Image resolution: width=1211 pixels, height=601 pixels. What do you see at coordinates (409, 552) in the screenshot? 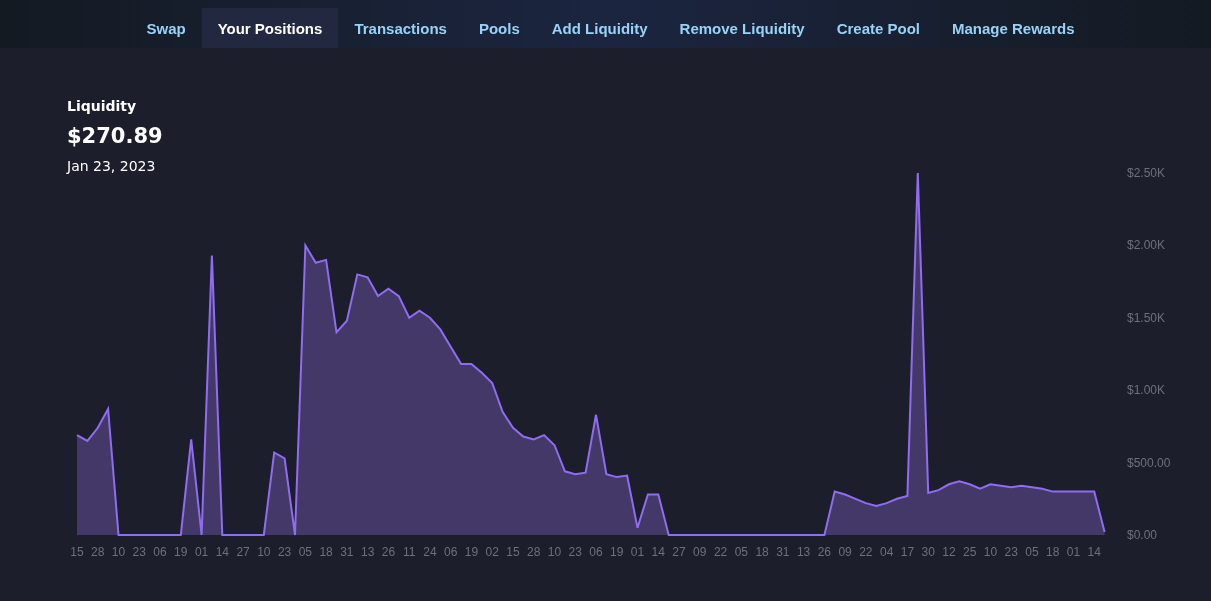
I see `x-axis-label: 11` at bounding box center [409, 552].